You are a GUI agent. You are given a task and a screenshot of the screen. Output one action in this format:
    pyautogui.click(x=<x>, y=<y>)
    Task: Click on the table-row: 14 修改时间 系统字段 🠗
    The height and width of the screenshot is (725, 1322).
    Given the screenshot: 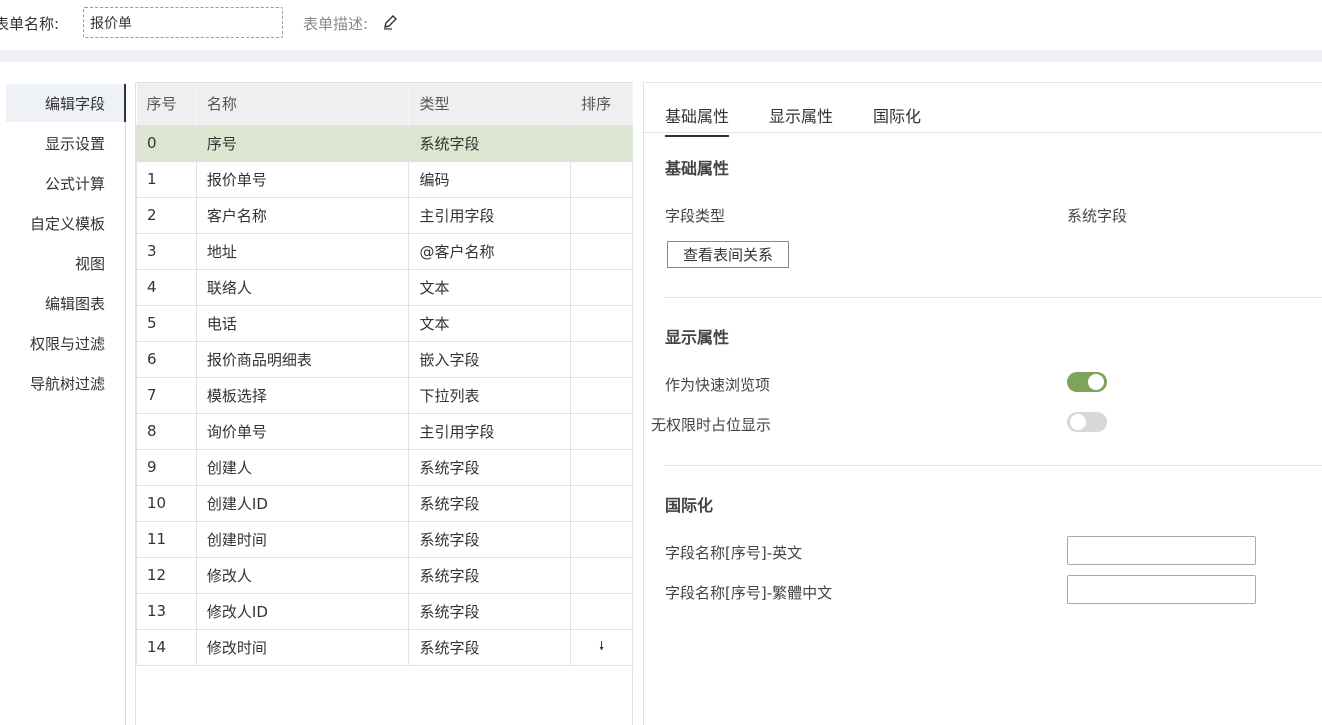 What is the action you would take?
    pyautogui.click(x=384, y=647)
    